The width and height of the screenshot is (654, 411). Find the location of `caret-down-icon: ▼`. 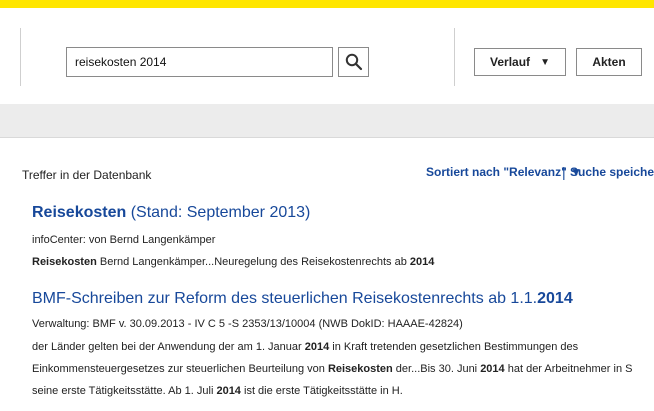

caret-down-icon: ▼ is located at coordinates (545, 62).